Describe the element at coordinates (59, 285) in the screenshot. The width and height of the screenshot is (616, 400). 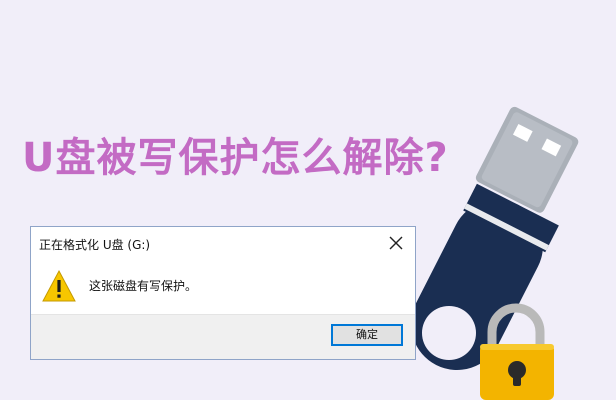
I see `warning-icon` at that location.